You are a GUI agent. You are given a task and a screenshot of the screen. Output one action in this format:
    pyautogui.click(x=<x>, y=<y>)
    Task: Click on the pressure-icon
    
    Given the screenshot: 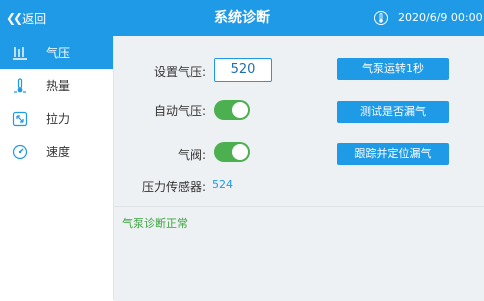 What is the action you would take?
    pyautogui.click(x=20, y=53)
    